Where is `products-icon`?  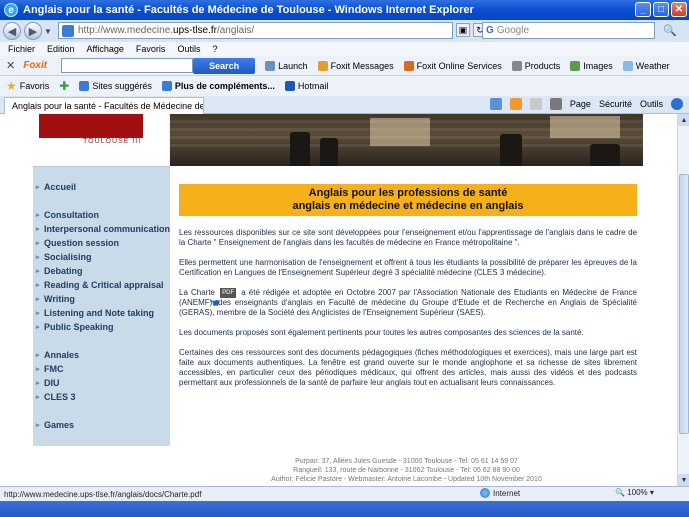
products-icon is located at coordinates (516, 65).